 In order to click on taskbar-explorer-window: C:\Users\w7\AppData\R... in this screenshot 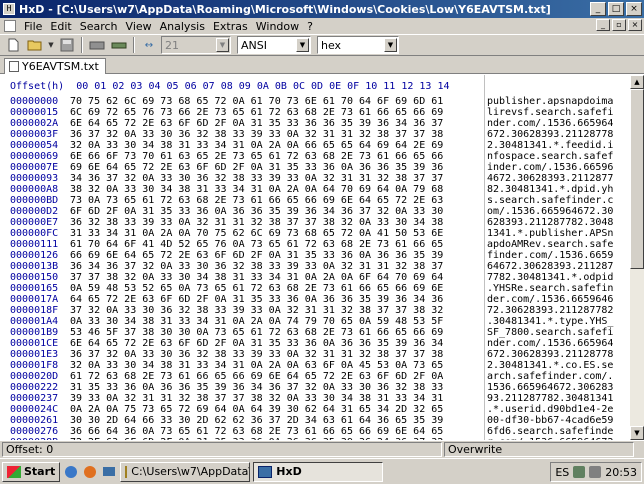, I will do `click(185, 471)`.